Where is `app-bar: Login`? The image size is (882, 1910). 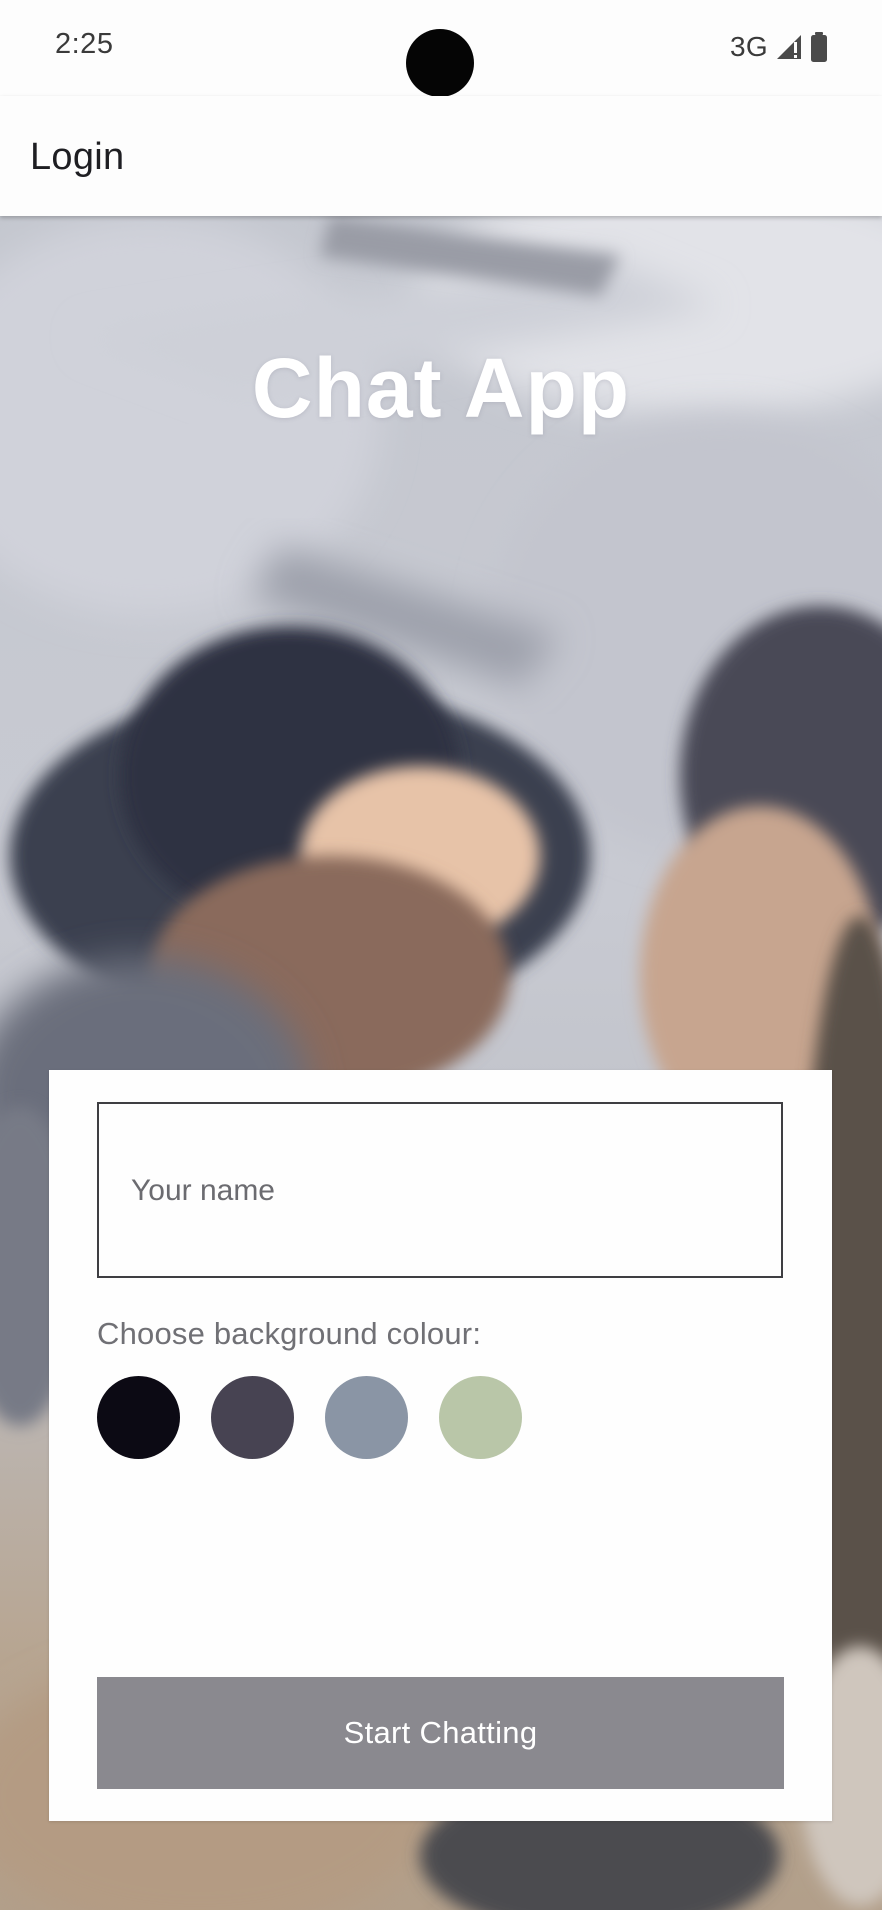 app-bar: Login is located at coordinates (441, 156).